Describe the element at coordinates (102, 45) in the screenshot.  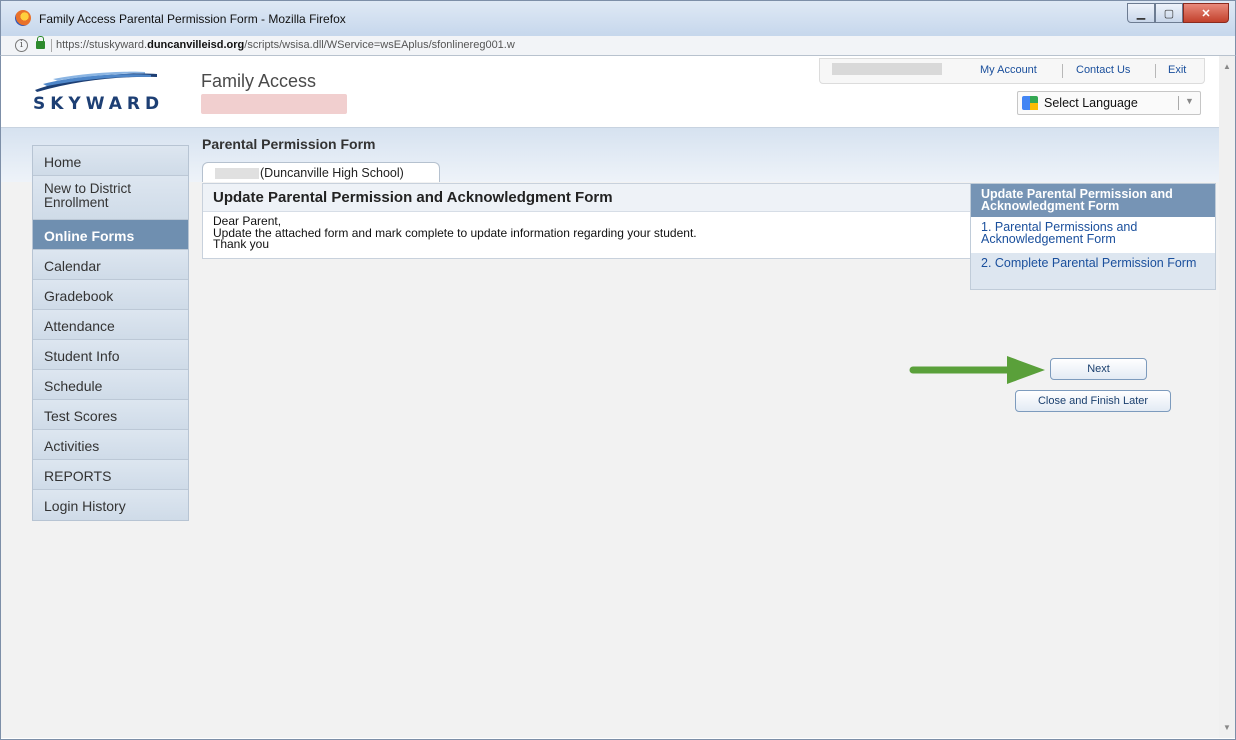
I see `url-prefix: https://stuskyward.` at that location.